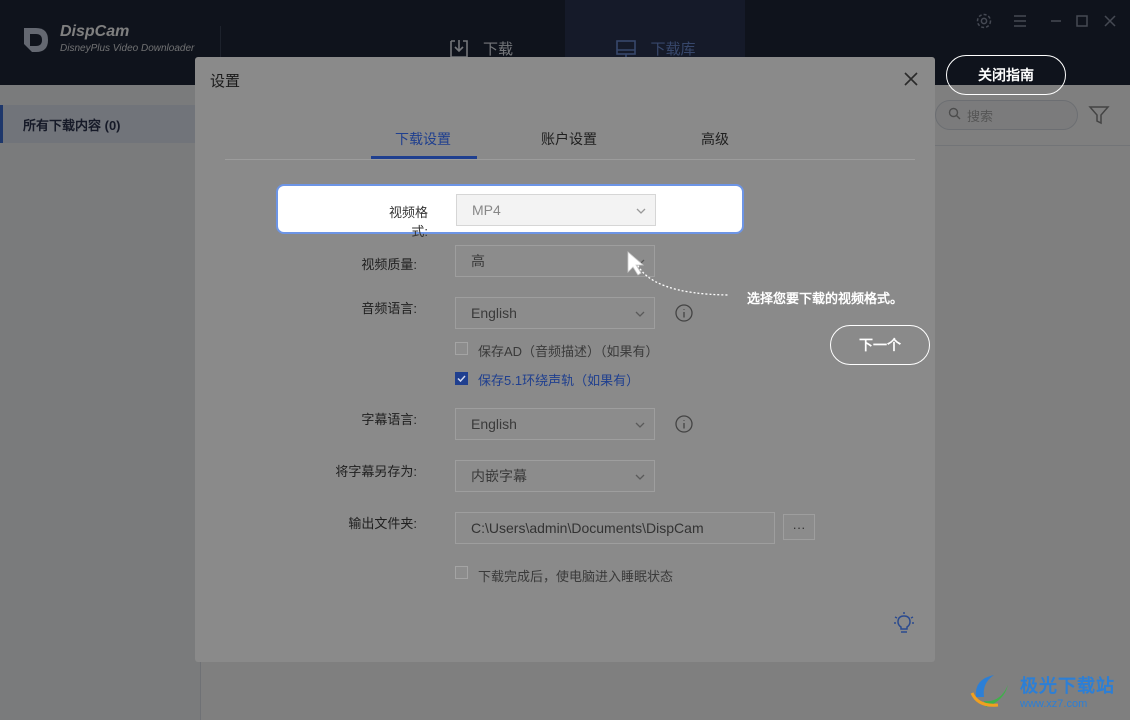 This screenshot has height=720, width=1130. I want to click on watermark-url: www.xz7.com, so click(1054, 704).